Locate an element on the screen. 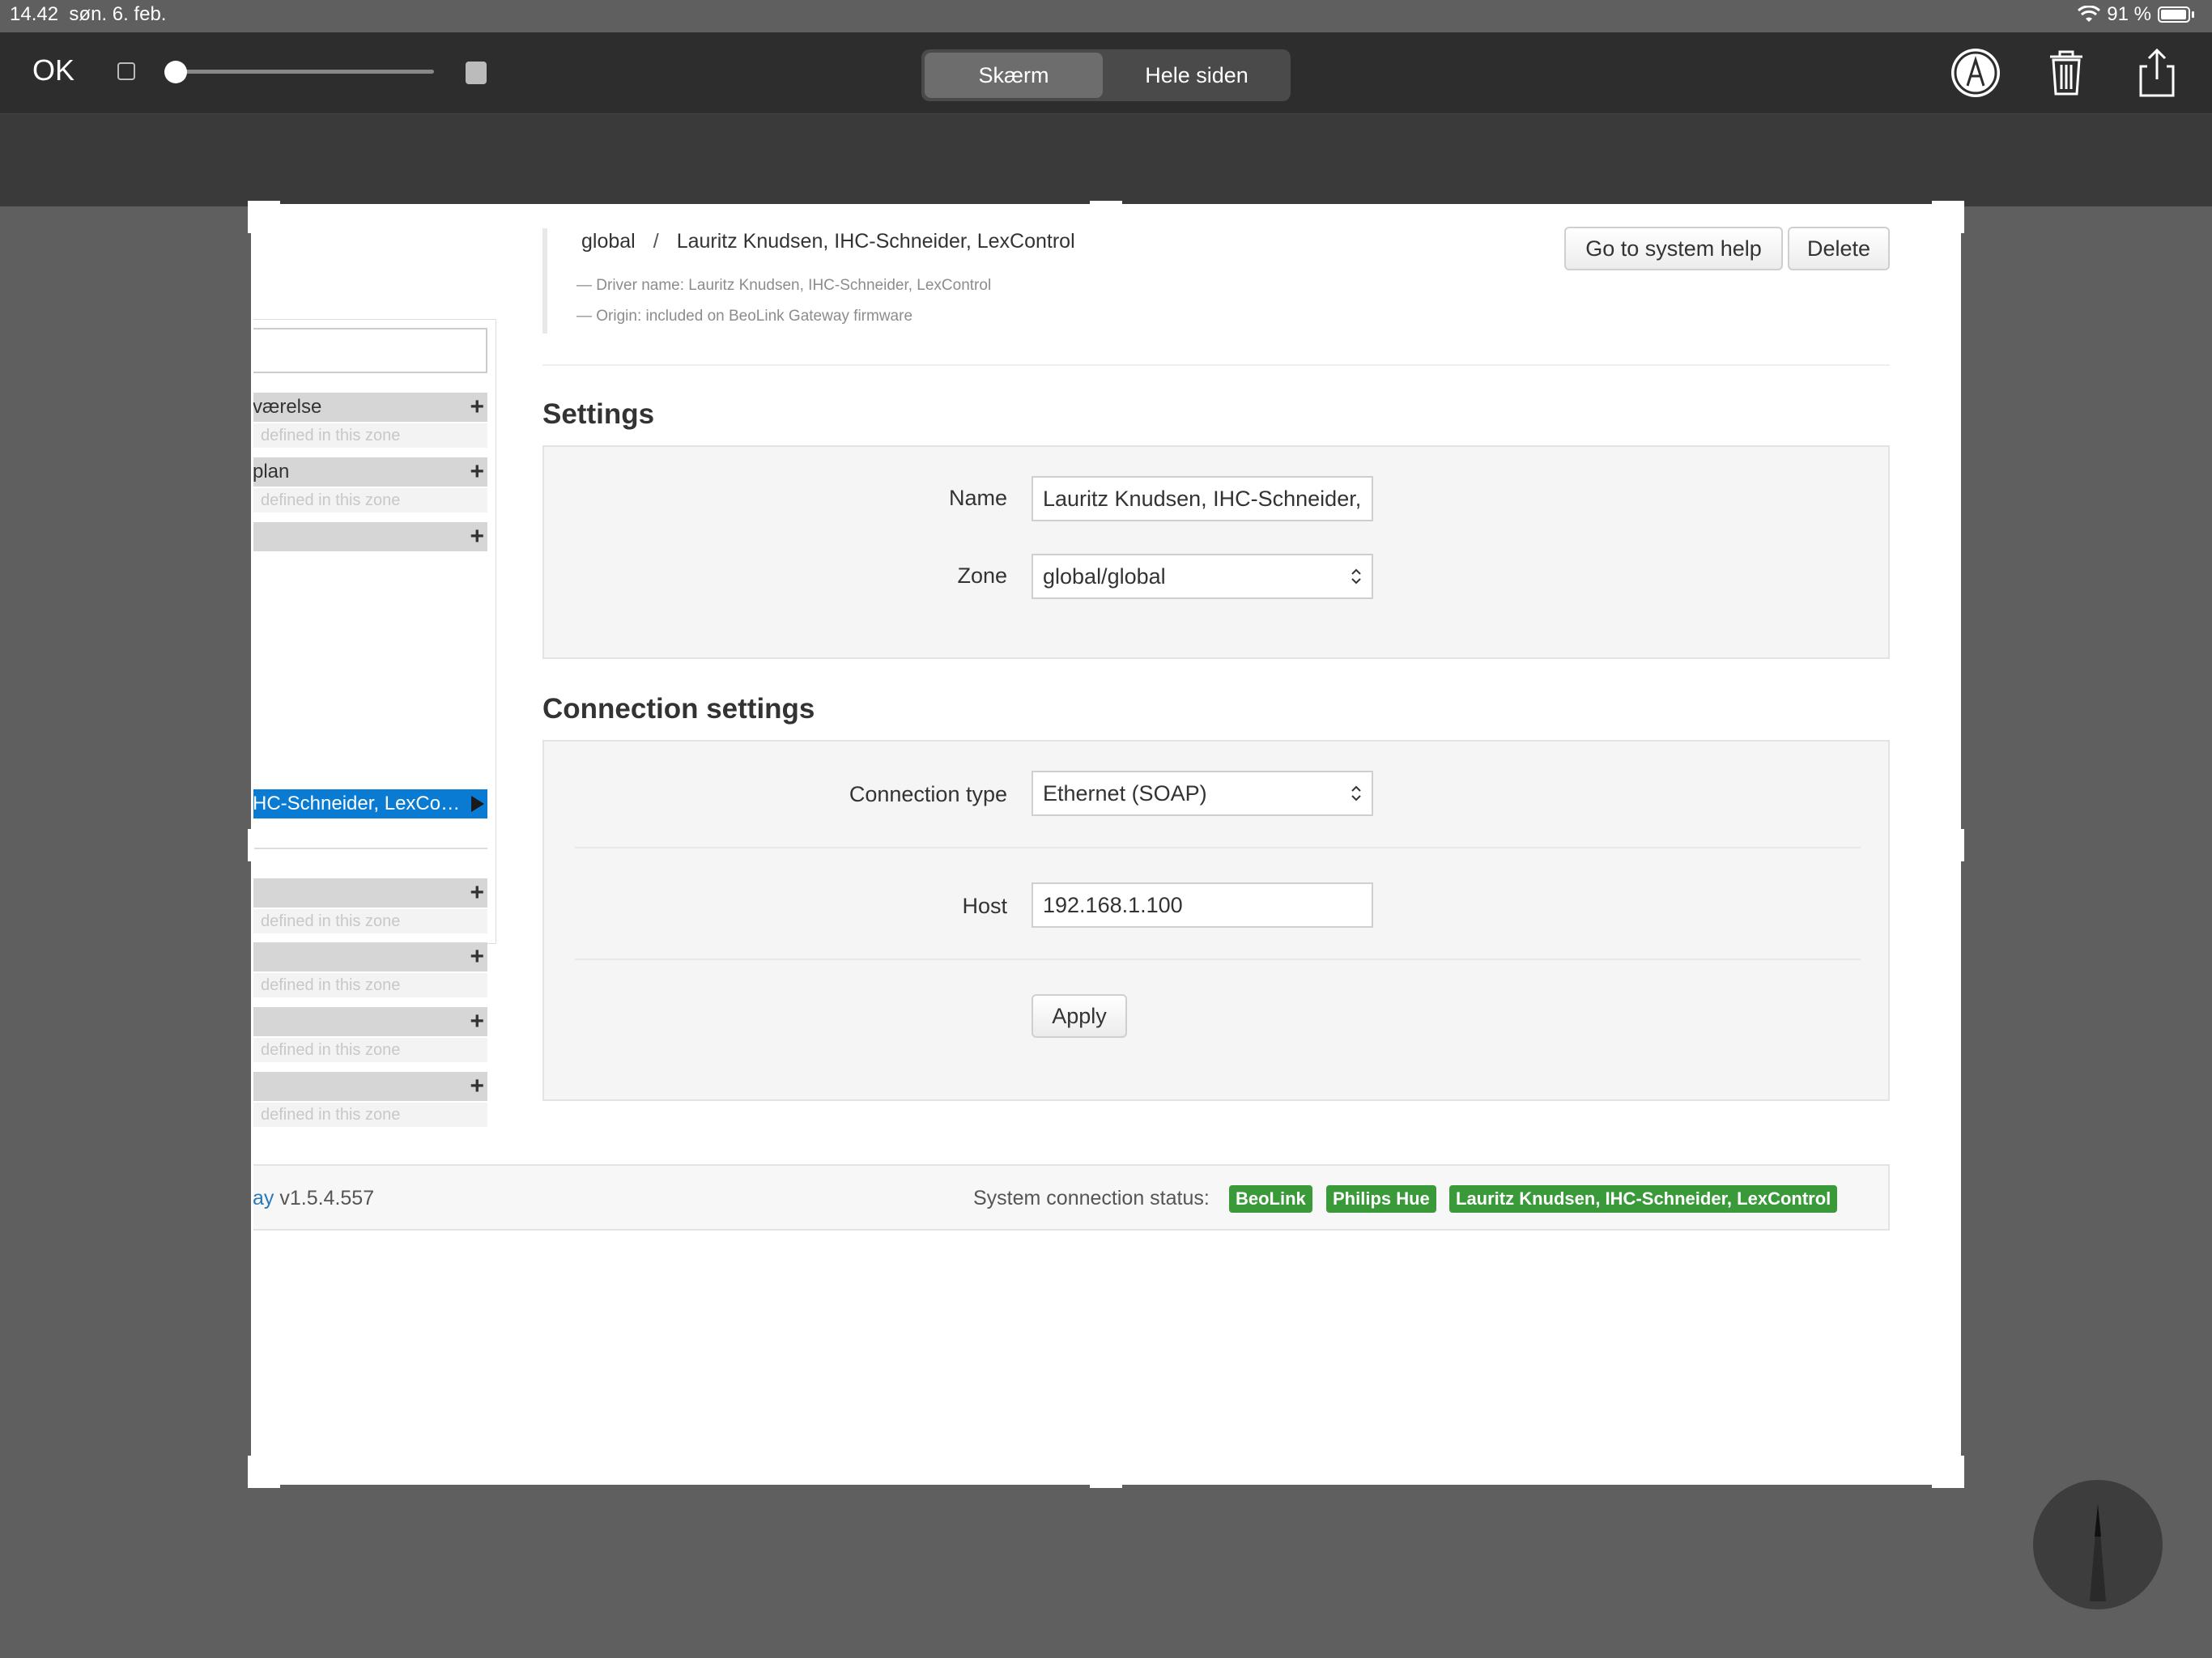 The width and height of the screenshot is (2212, 1658). capture-mode-segmented-control: Skærm Hele siden is located at coordinates (1106, 75).